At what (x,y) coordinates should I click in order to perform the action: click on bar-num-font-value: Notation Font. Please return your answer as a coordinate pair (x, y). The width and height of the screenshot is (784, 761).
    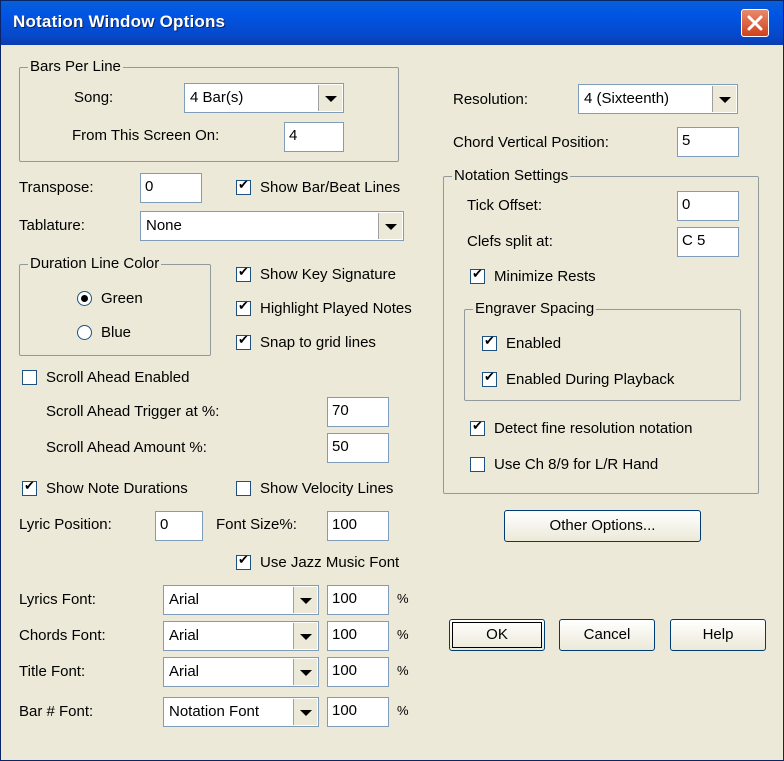
    Looking at the image, I should click on (214, 711).